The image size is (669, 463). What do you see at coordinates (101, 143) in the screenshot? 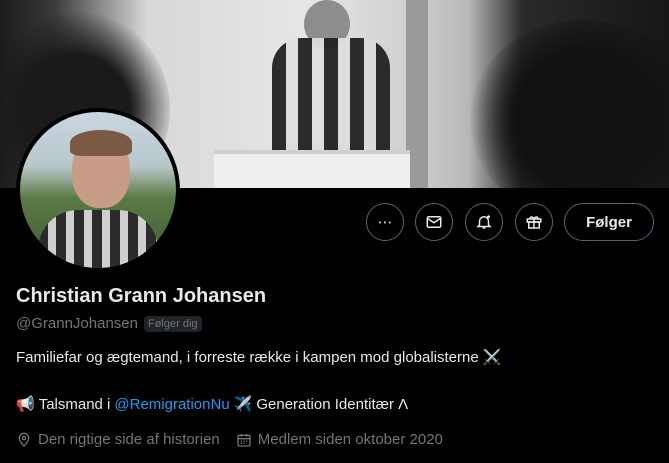
I see `avatar-hair` at bounding box center [101, 143].